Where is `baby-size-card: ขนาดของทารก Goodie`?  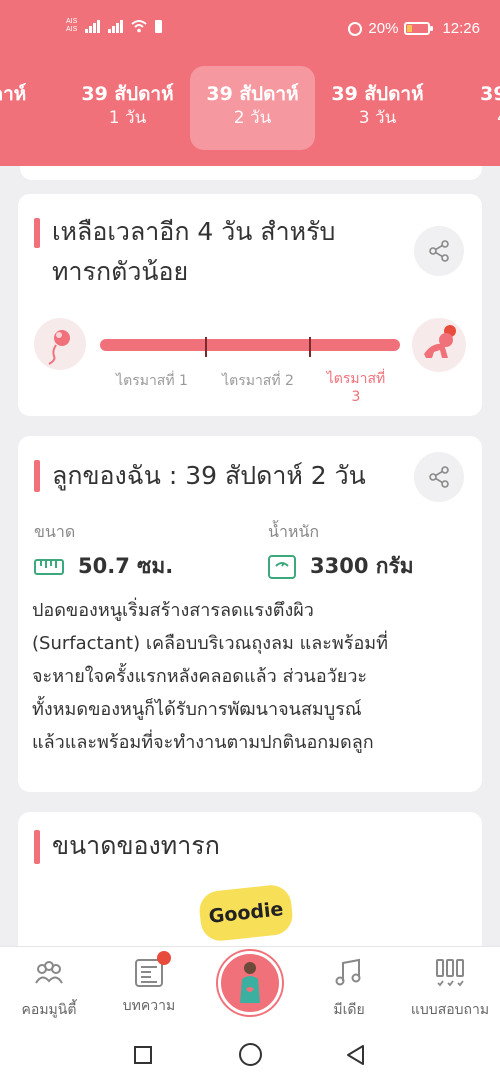 baby-size-card: ขนาดของทารก Goodie is located at coordinates (250, 887).